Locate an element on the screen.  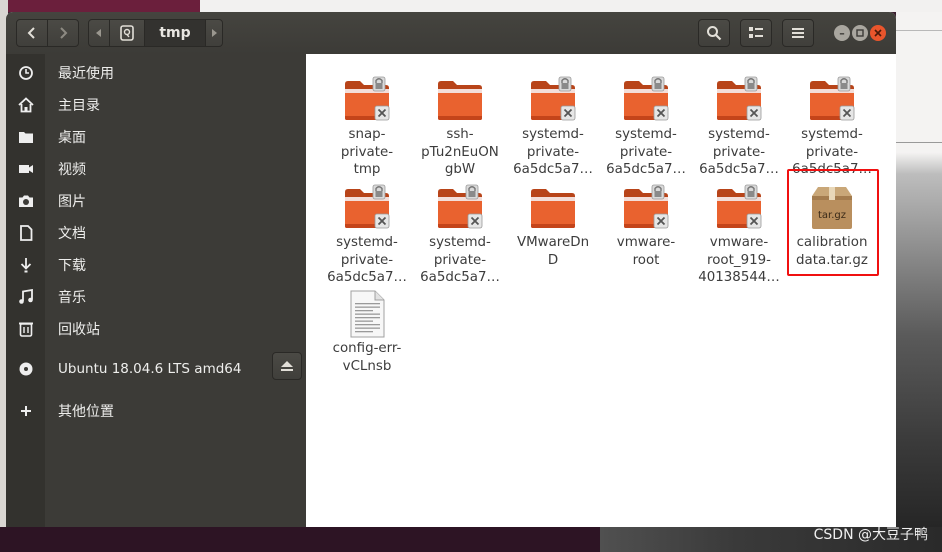
file-name: vmware- root is located at coordinates (646, 251).